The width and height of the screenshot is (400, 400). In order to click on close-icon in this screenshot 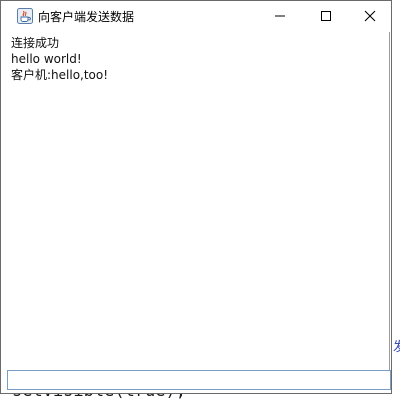, I will do `click(370, 16)`.